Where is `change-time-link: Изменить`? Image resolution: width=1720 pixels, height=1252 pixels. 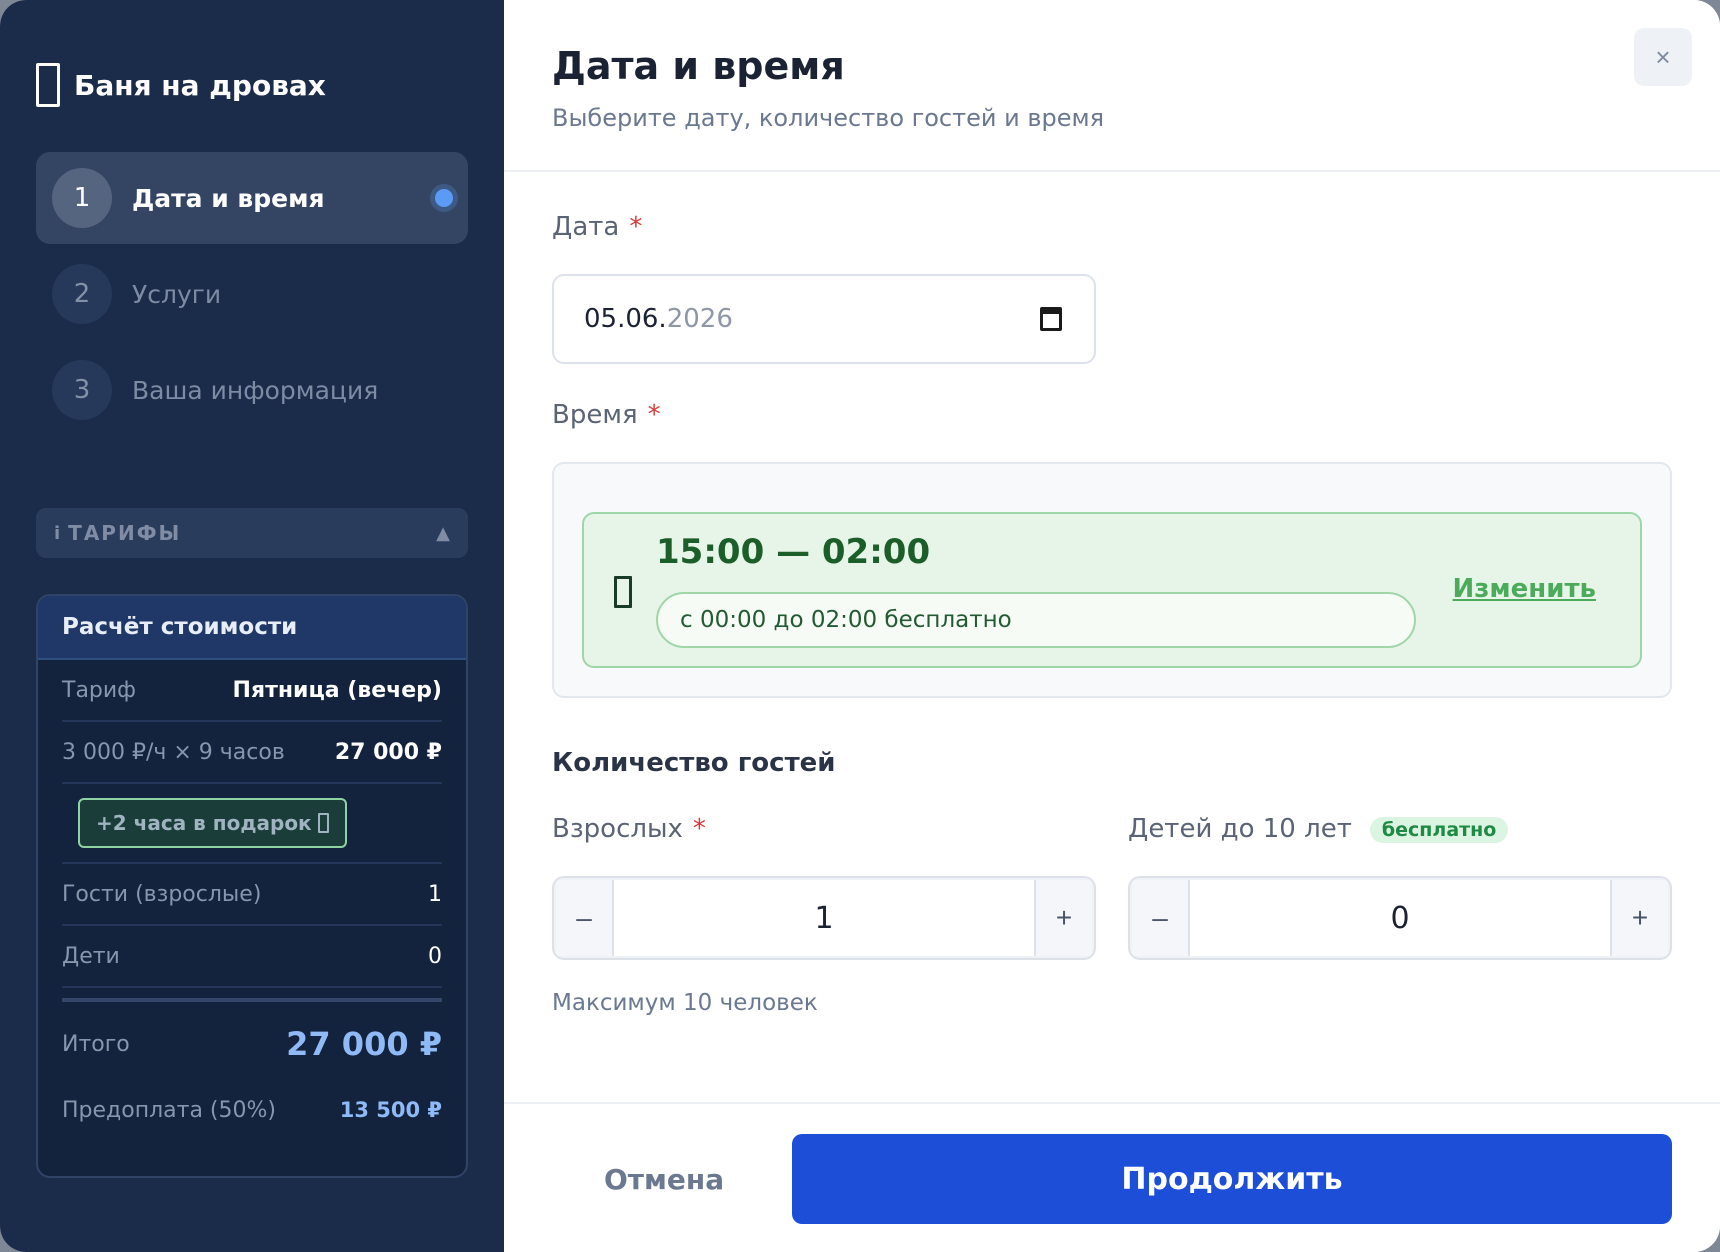 change-time-link: Изменить is located at coordinates (1524, 589).